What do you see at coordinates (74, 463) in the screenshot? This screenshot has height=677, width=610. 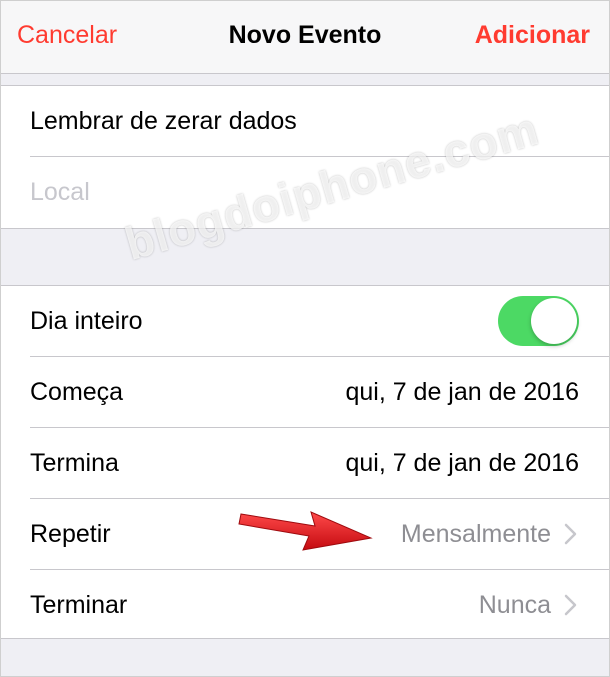 I see `ends-label: Termina` at bounding box center [74, 463].